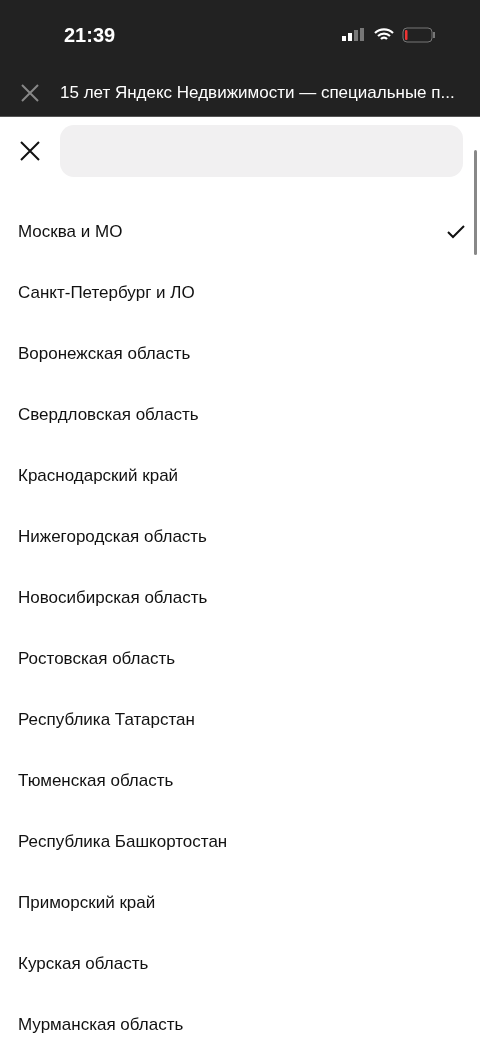  I want to click on wifi-icon, so click(384, 35).